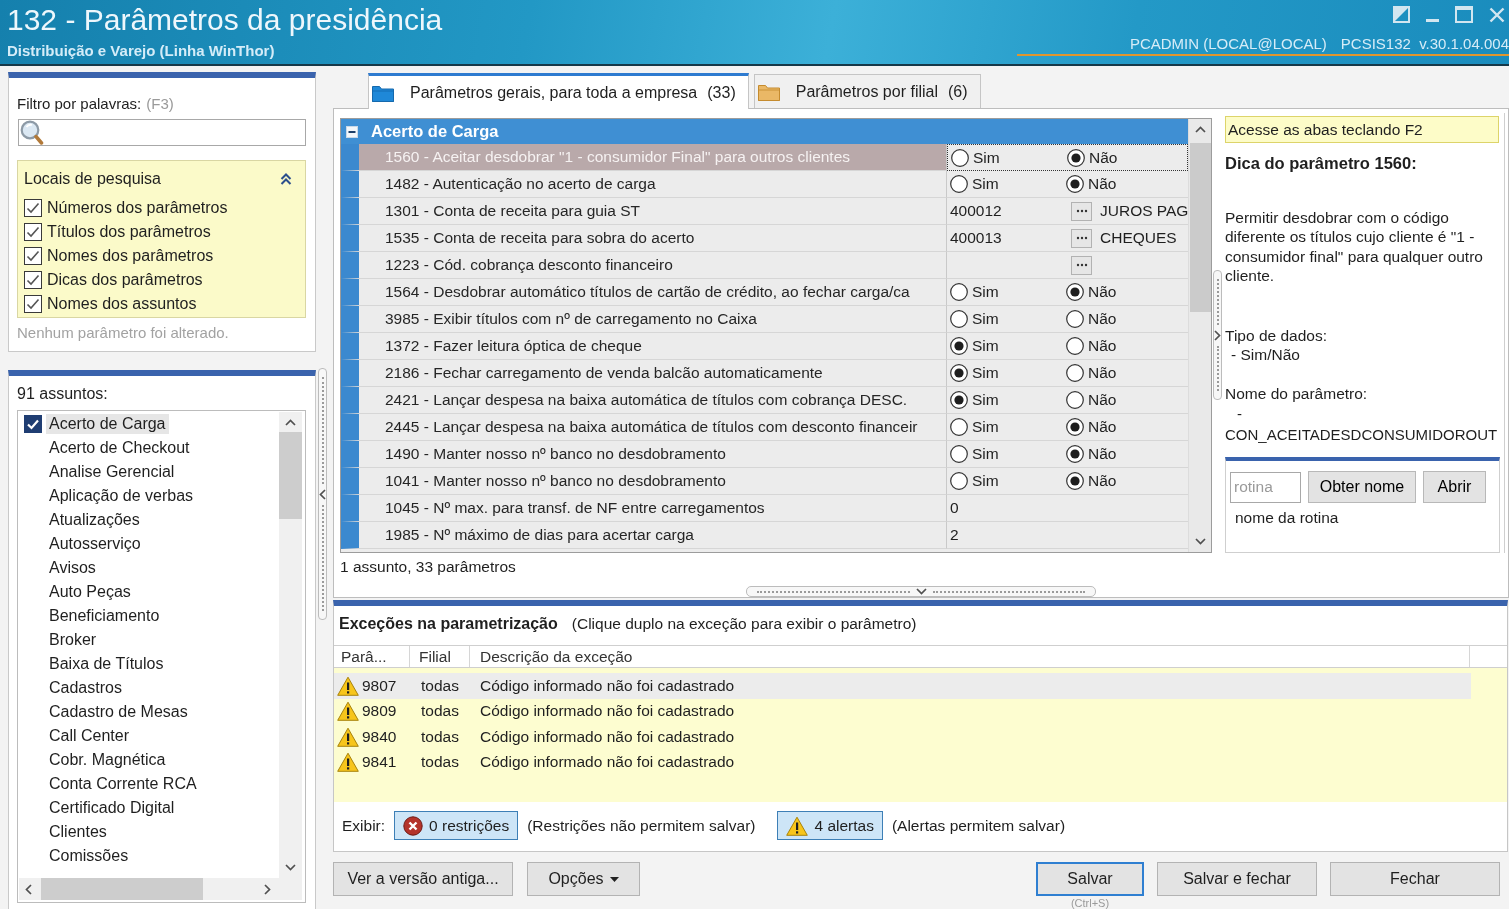 The image size is (1509, 909). What do you see at coordinates (1265, 487) in the screenshot?
I see `routine-field: rotina` at bounding box center [1265, 487].